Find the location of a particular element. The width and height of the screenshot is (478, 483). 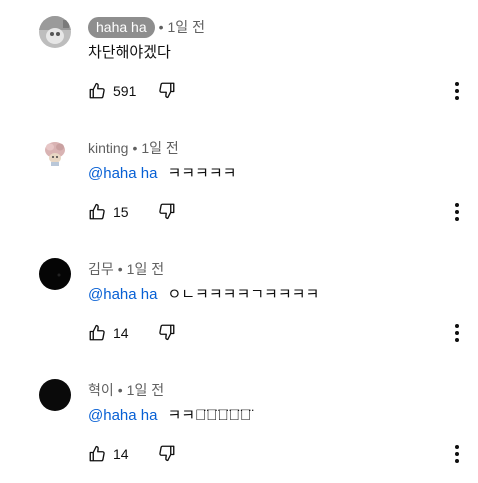

like-count: 15 is located at coordinates (121, 212).